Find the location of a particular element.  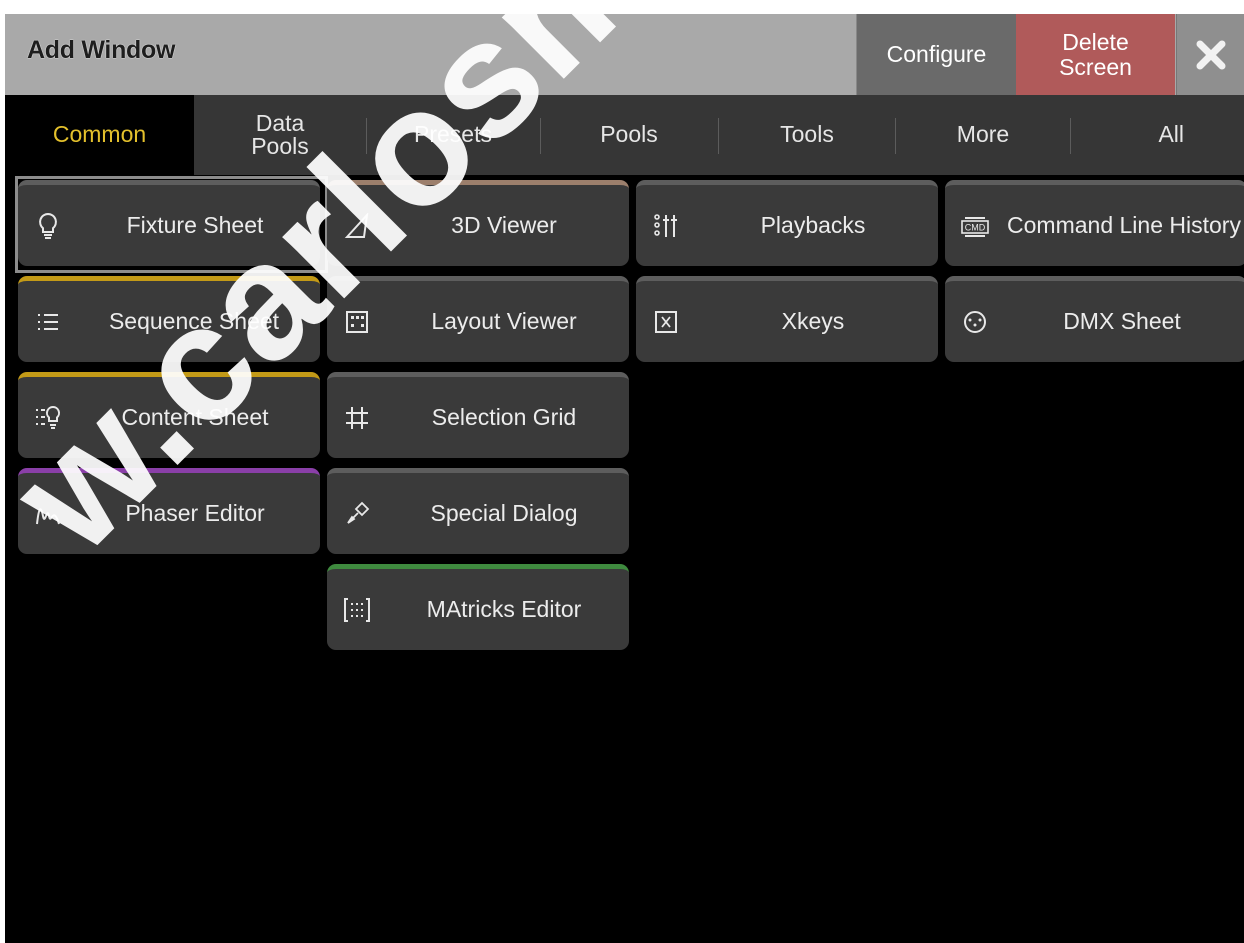

xkeys-icon is located at coordinates (666, 322).